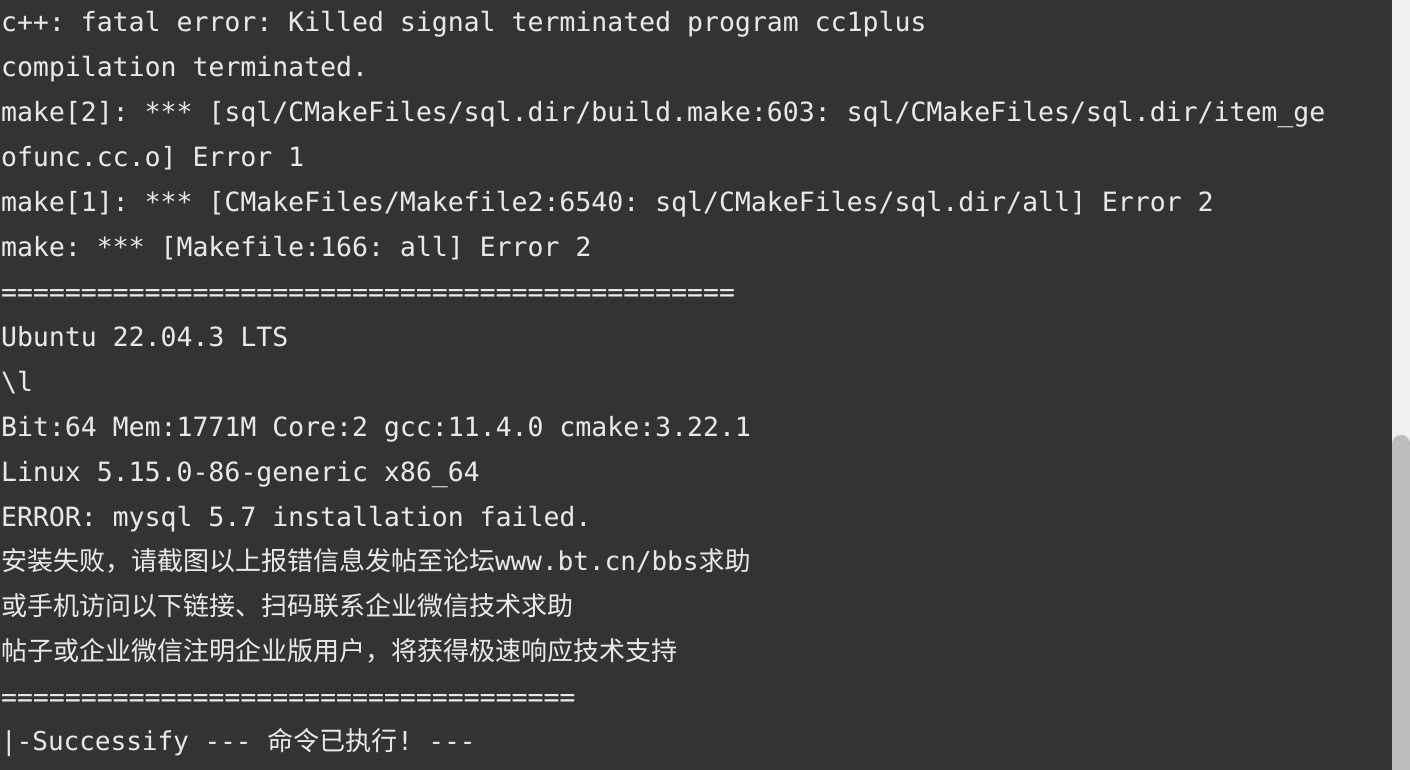 The height and width of the screenshot is (770, 1410). I want to click on terminal-line: 安装失败，请截图以上报错信息发帖至论坛www.bt.cn/bbs求助, so click(376, 562).